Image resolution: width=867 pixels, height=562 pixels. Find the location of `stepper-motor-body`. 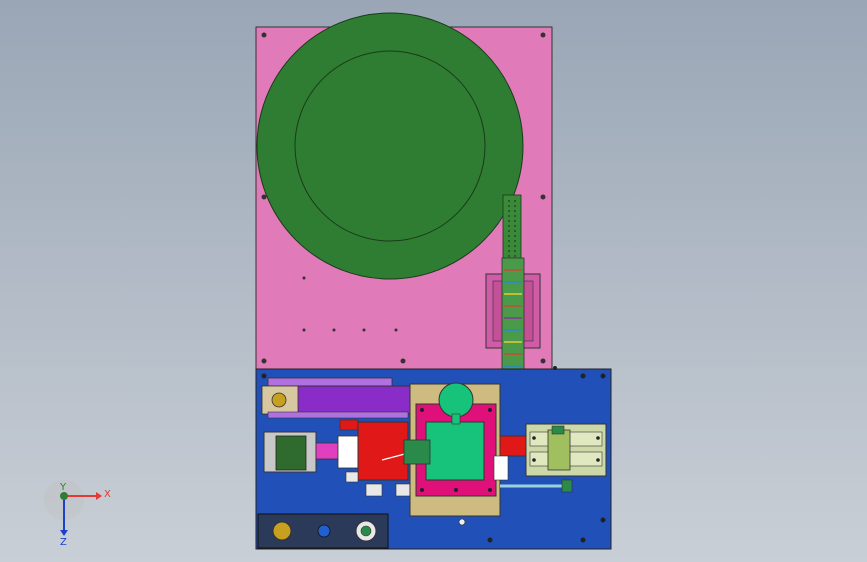

stepper-motor-body is located at coordinates (291, 453).